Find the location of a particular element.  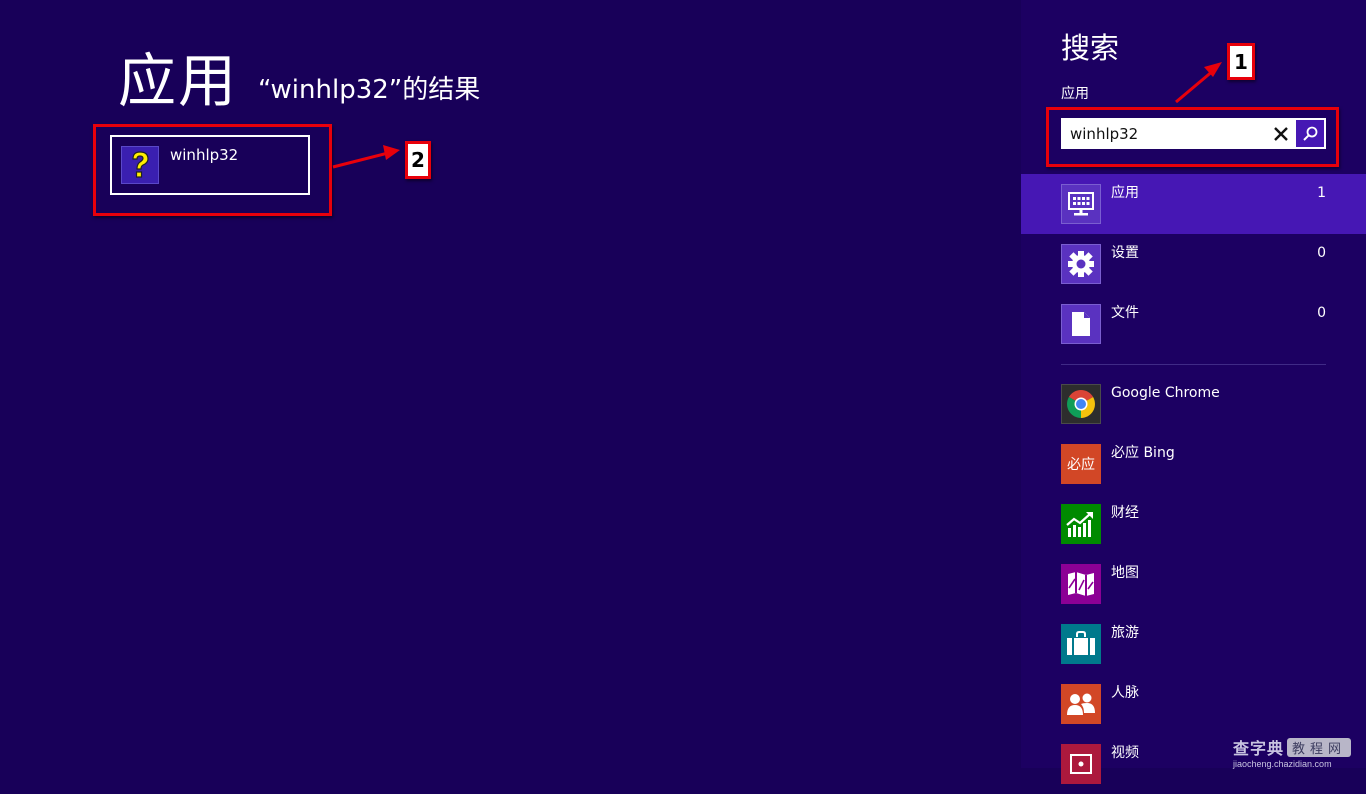

app-label: 旅游 is located at coordinates (1125, 633).